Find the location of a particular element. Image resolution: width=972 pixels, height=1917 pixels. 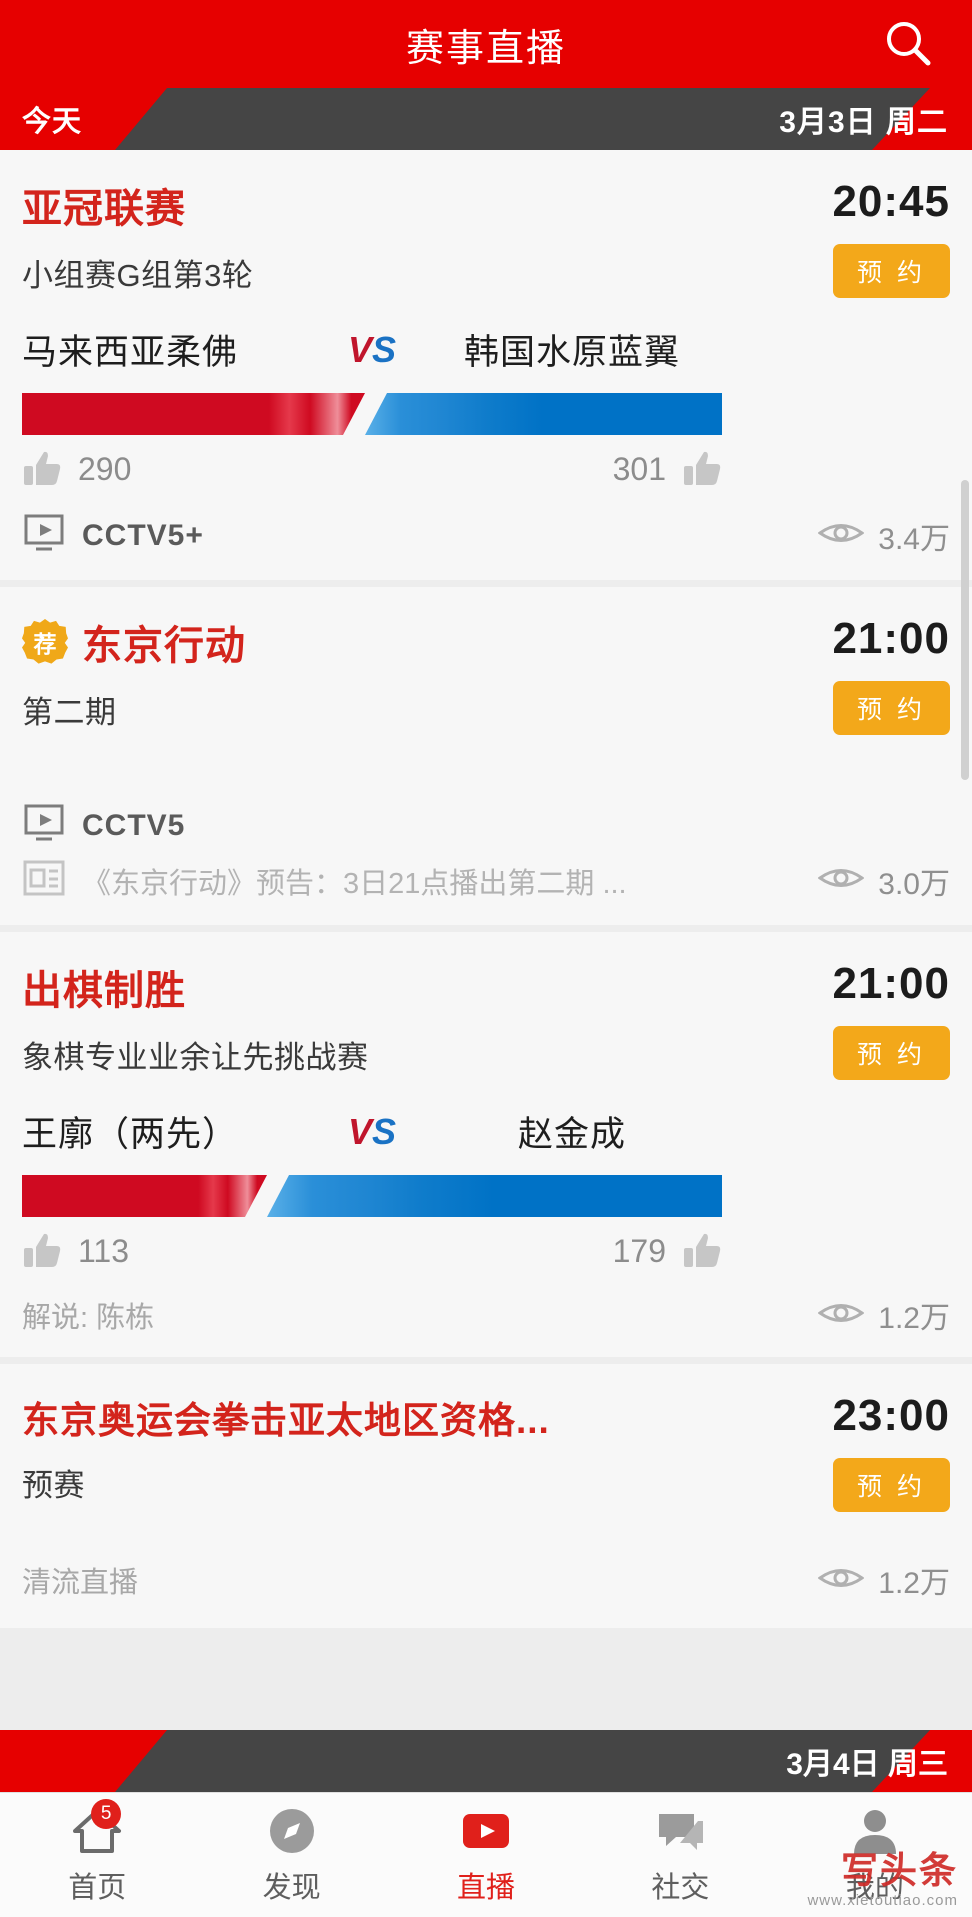

live-play-icon is located at coordinates (486, 1831).